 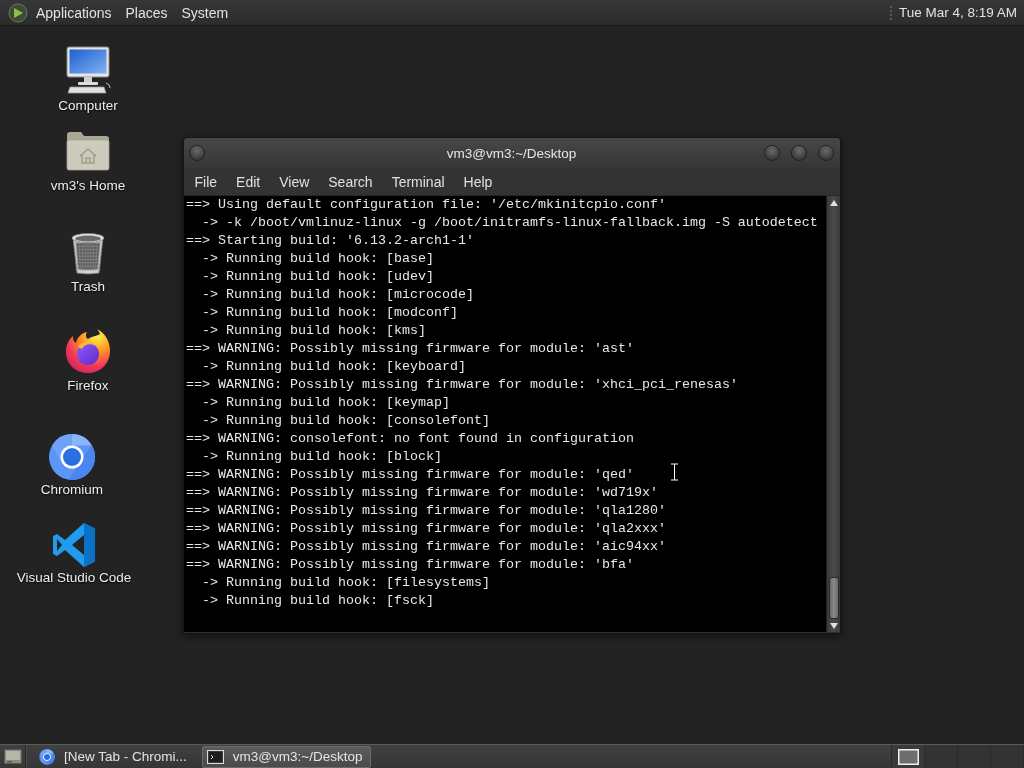 I want to click on taskbar-task: vm3@vm3:~/Desktop, so click(x=286, y=756).